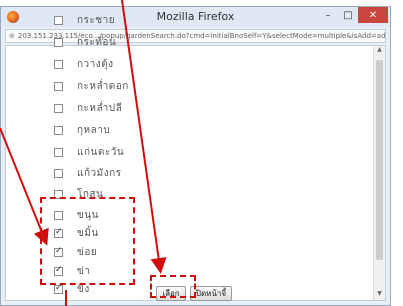  Describe the element at coordinates (24, 186) in the screenshot. I see `arrow-to-checkboxes` at that location.